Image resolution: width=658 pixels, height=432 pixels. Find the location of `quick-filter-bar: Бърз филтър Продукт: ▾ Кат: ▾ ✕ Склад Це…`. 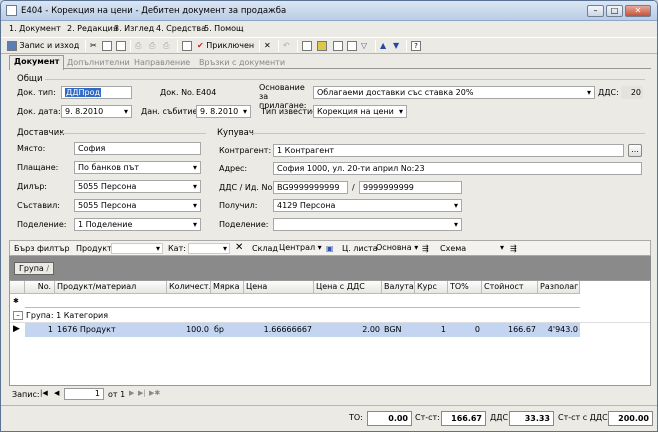

quick-filter-bar: Бърз филтър Продукт: ▾ Кат: ▾ ✕ Склад Це… is located at coordinates (330, 248).